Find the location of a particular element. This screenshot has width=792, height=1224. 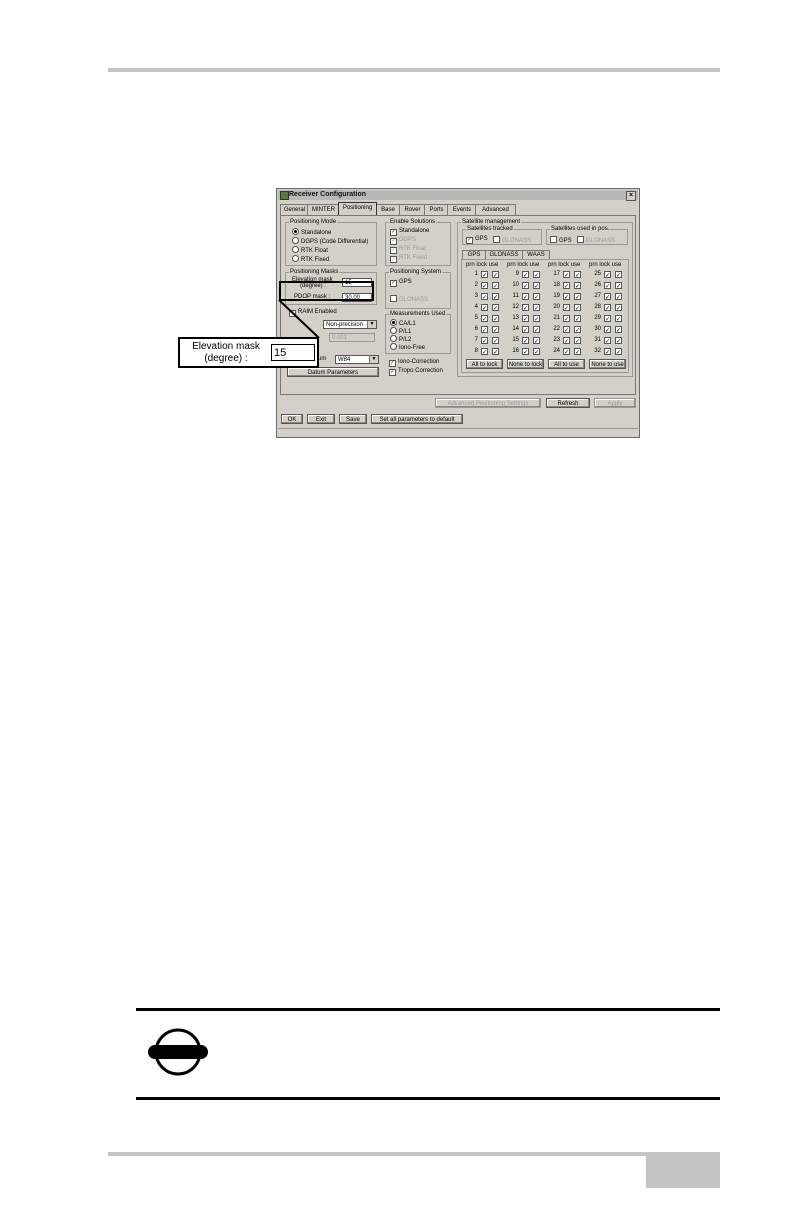

close-icon: × is located at coordinates (631, 196).